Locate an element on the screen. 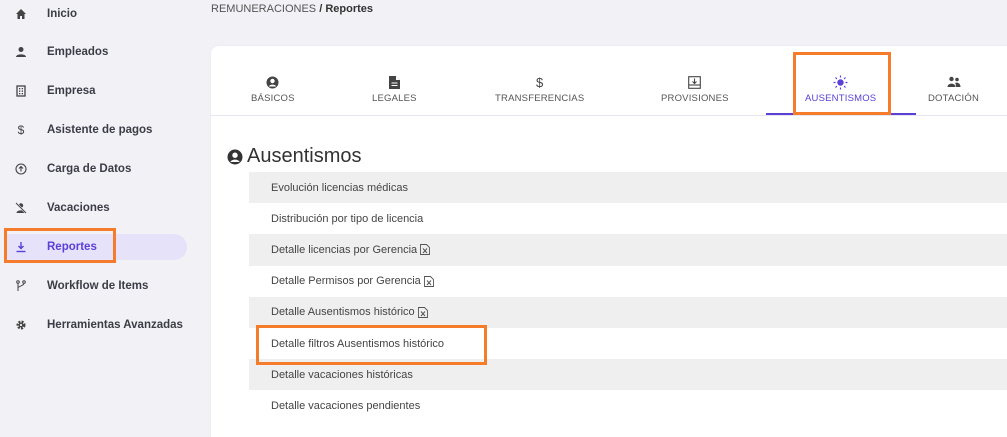 The height and width of the screenshot is (437, 1007). tab-dotacion: DOTACIÓN is located at coordinates (953, 95).